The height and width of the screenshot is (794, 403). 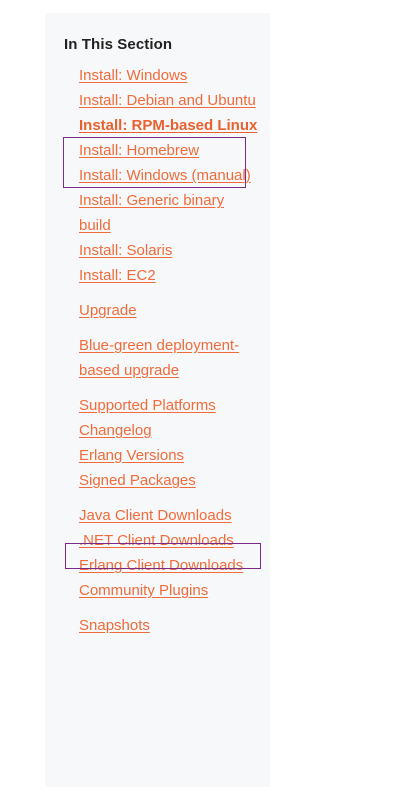 I want to click on nav-link-install-debian-ubuntu: Install: Debian and Ubuntu, so click(x=169, y=100).